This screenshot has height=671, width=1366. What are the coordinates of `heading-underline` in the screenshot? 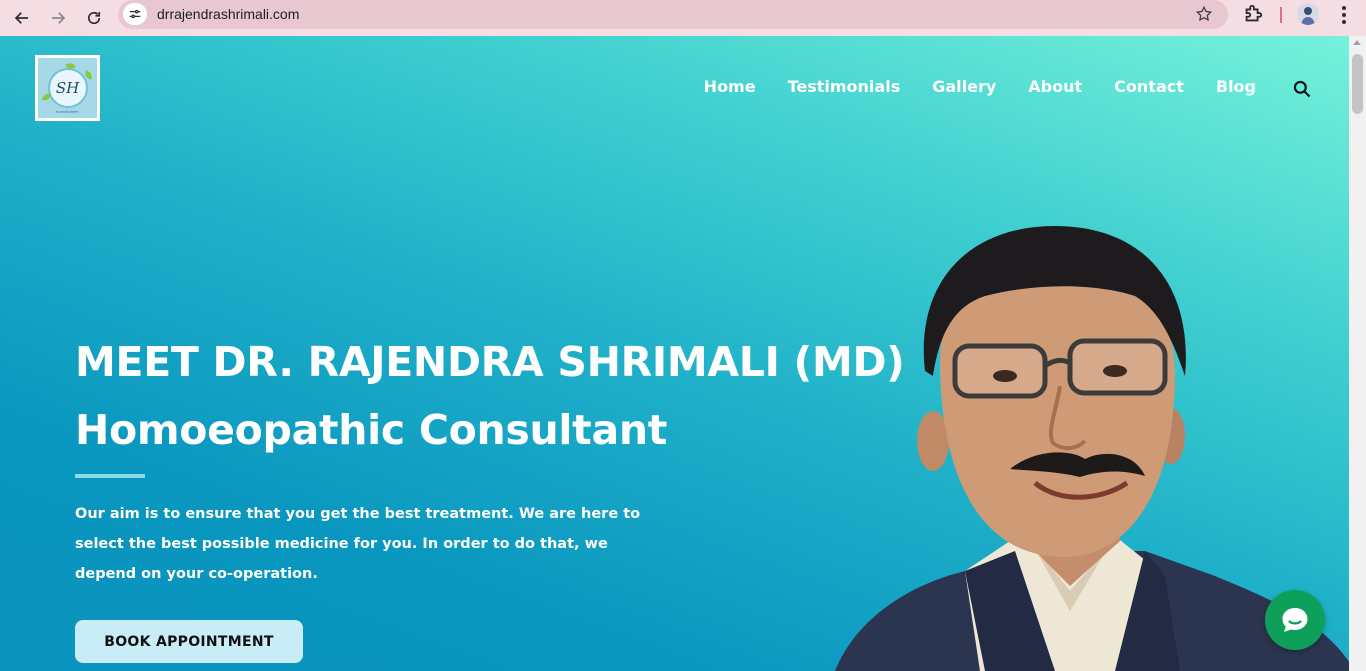 It's located at (110, 476).